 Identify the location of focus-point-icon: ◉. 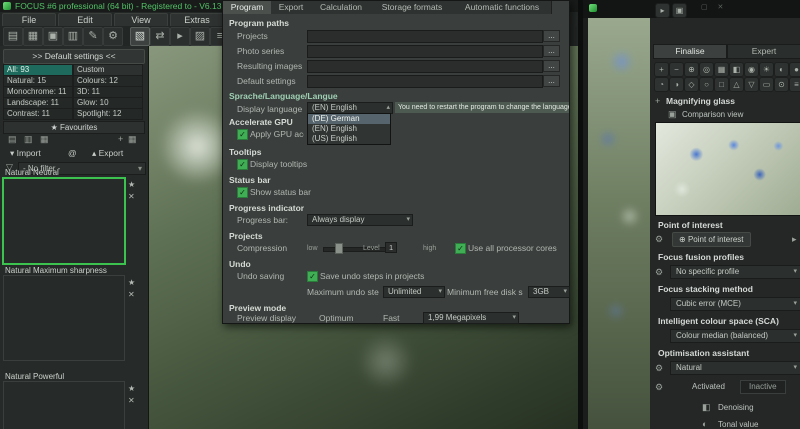
(751, 69).